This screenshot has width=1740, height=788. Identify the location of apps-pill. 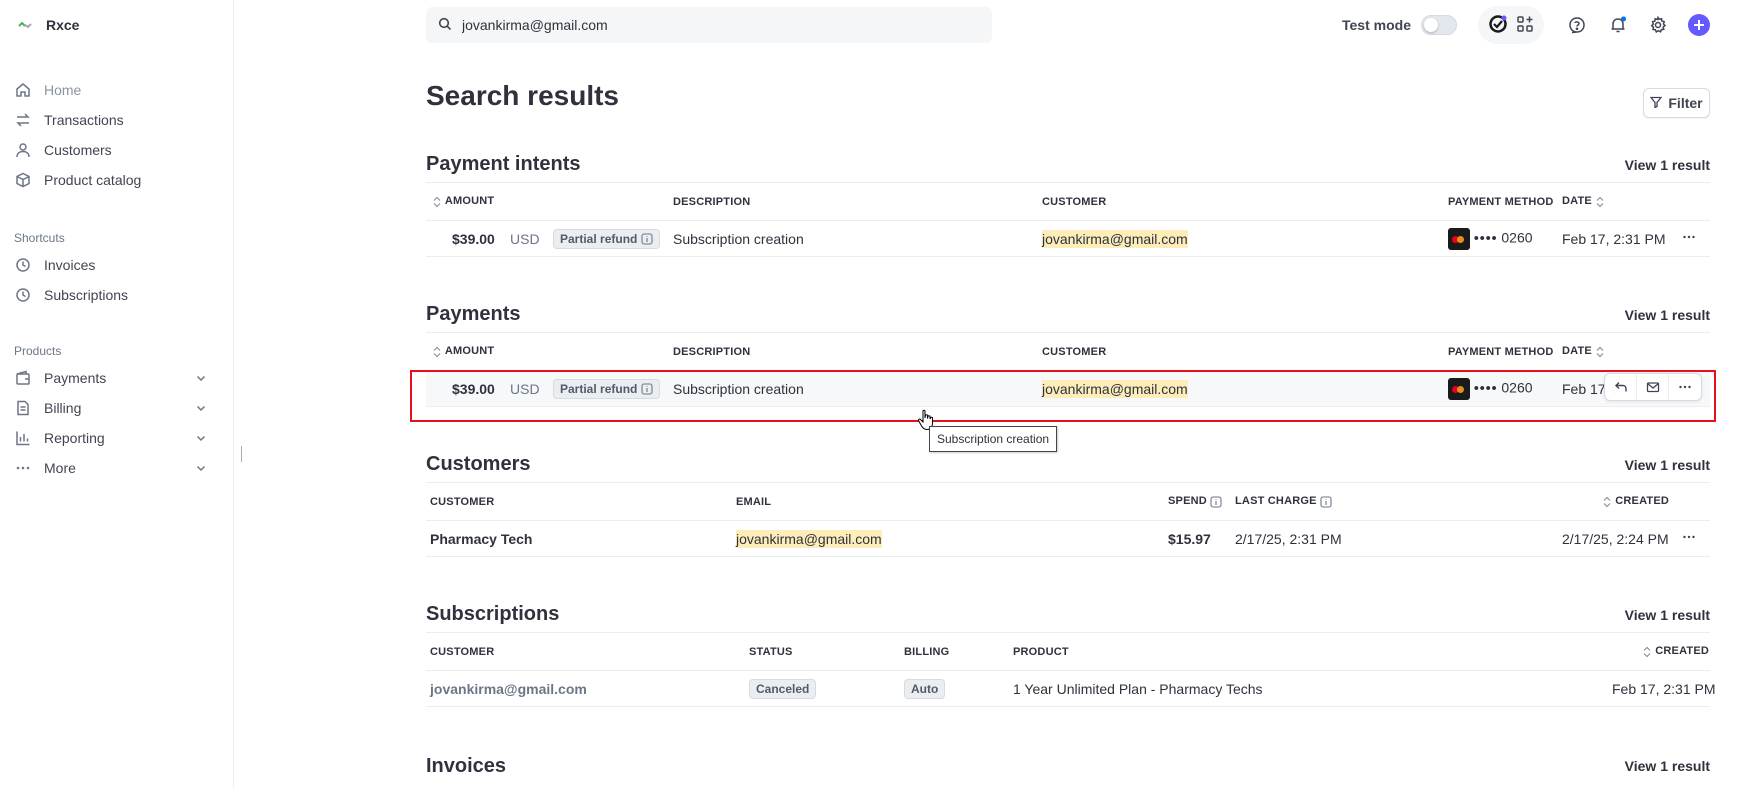
(1511, 25).